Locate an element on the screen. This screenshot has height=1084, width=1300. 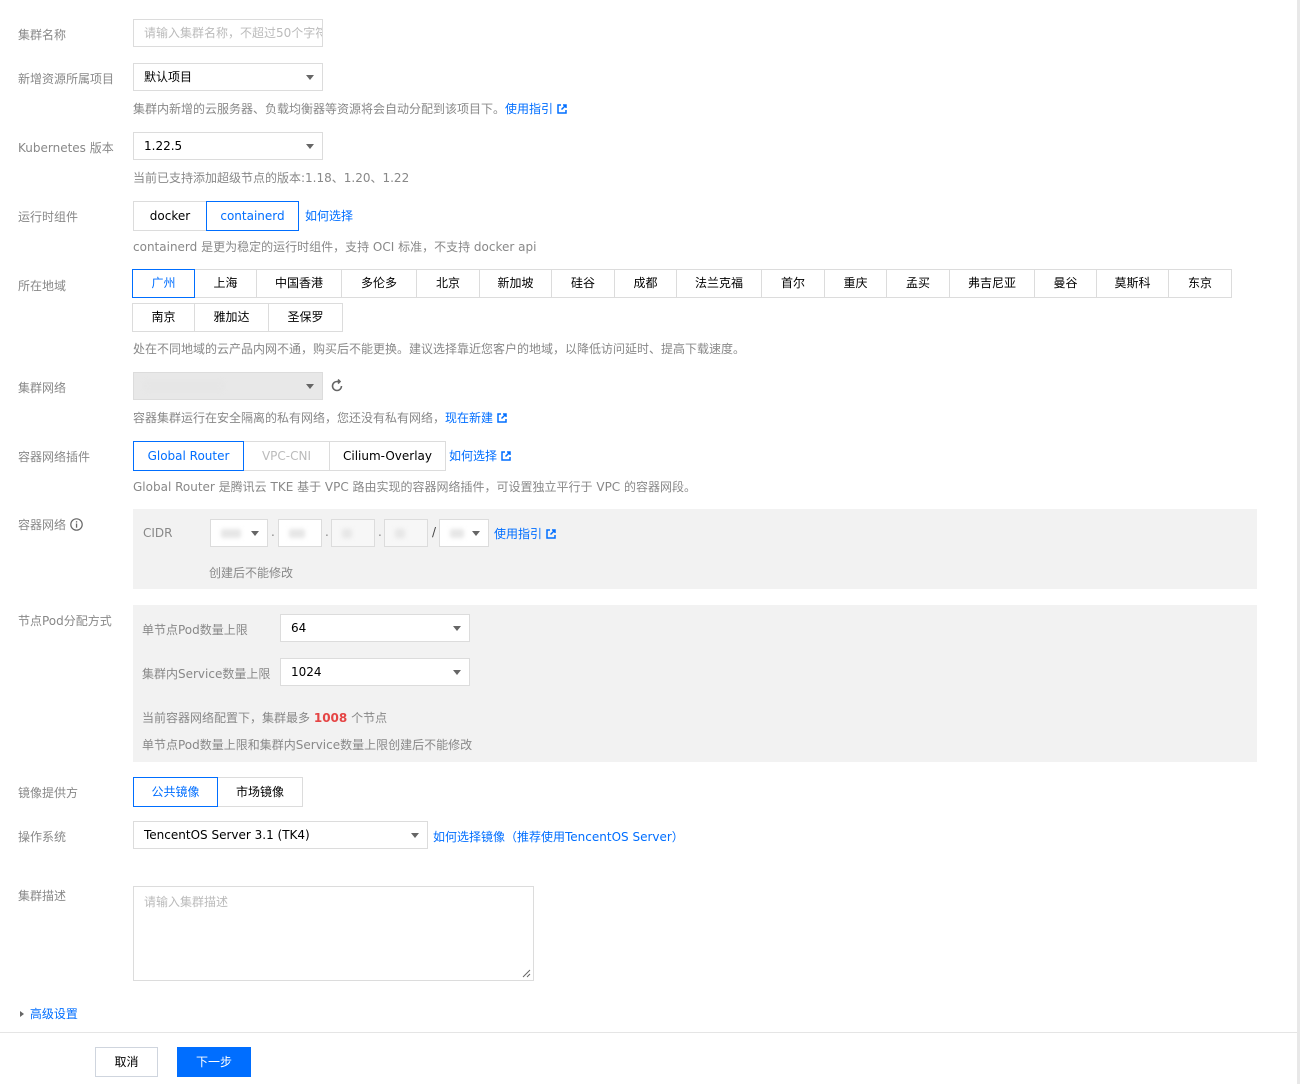
cluster-network-hint-text: 容器集群运行在安全隔离的私有网络，您还没有私有网络， is located at coordinates (289, 418).